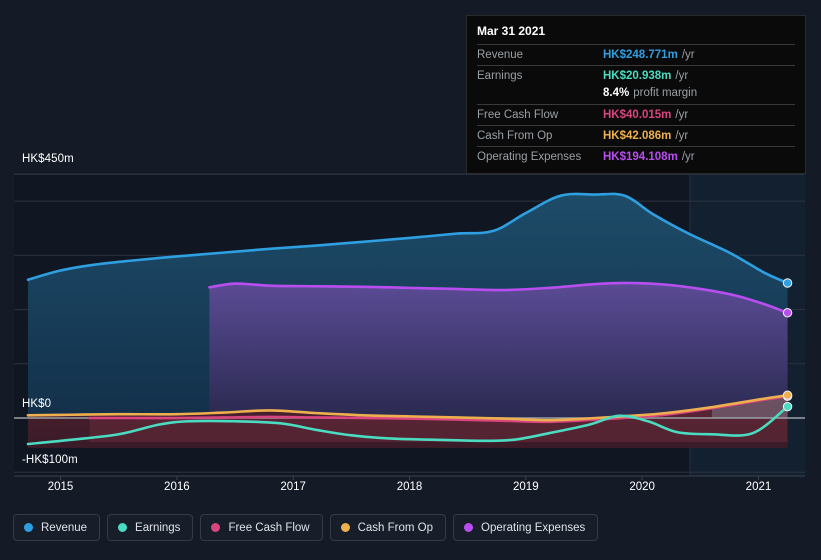  Describe the element at coordinates (526, 487) in the screenshot. I see `x-axis-label-2019: 2019` at that location.